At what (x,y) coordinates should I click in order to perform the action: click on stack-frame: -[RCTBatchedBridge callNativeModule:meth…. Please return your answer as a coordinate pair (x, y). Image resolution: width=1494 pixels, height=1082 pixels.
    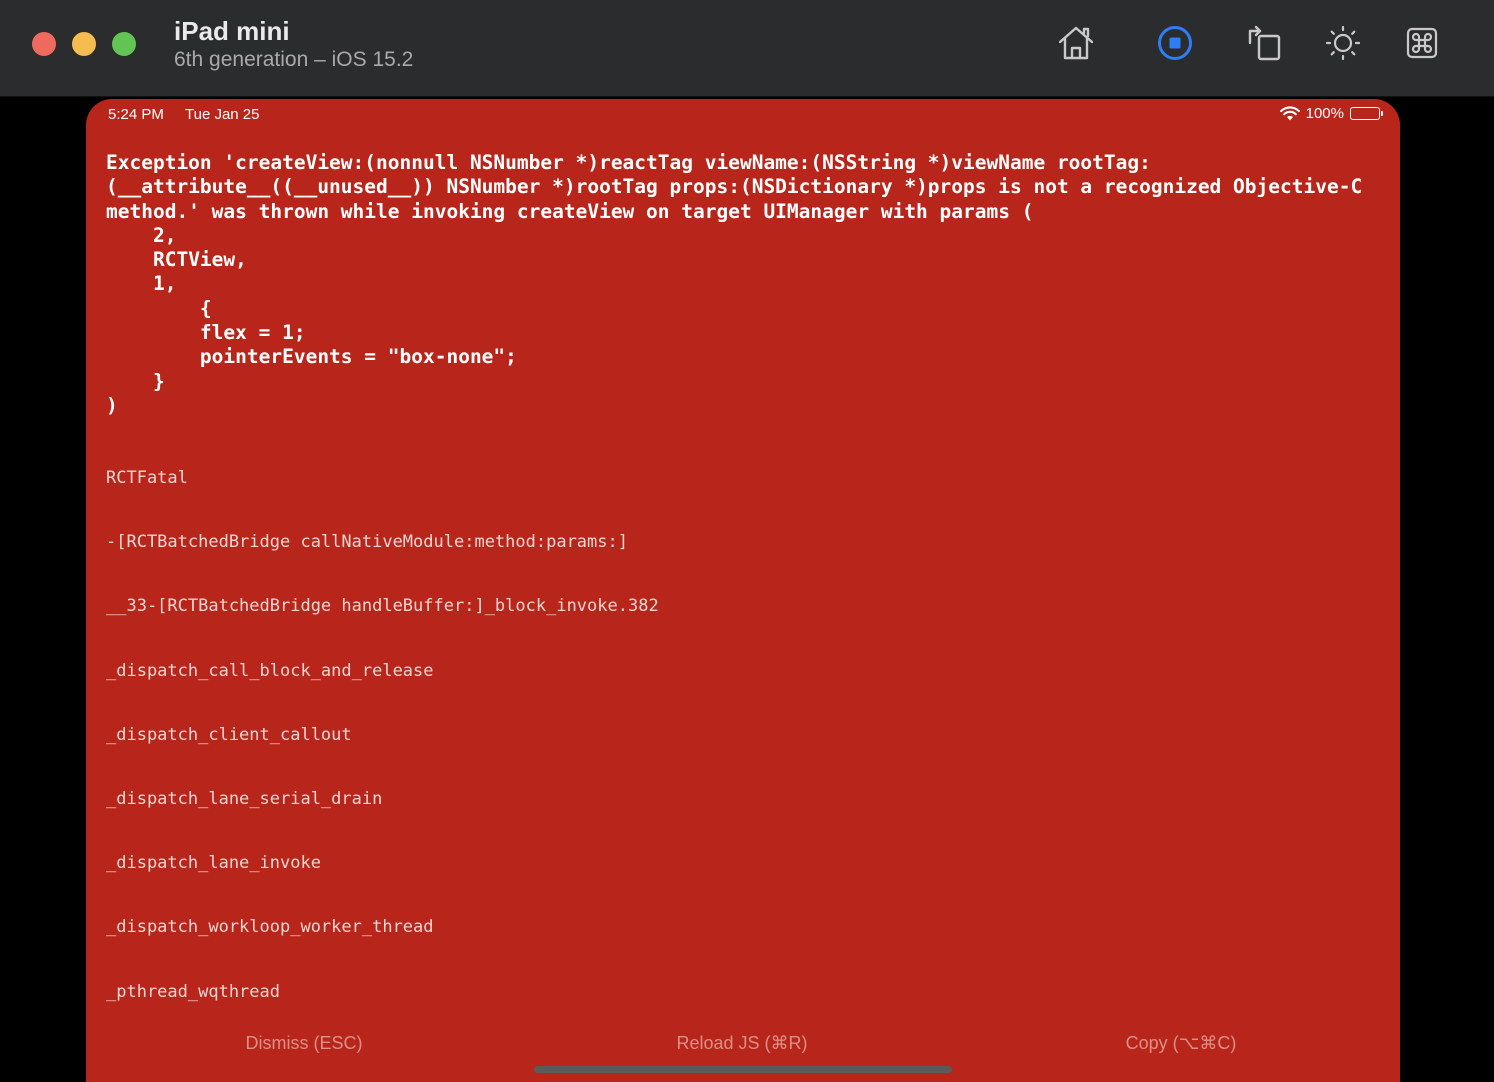
    Looking at the image, I should click on (382, 563).